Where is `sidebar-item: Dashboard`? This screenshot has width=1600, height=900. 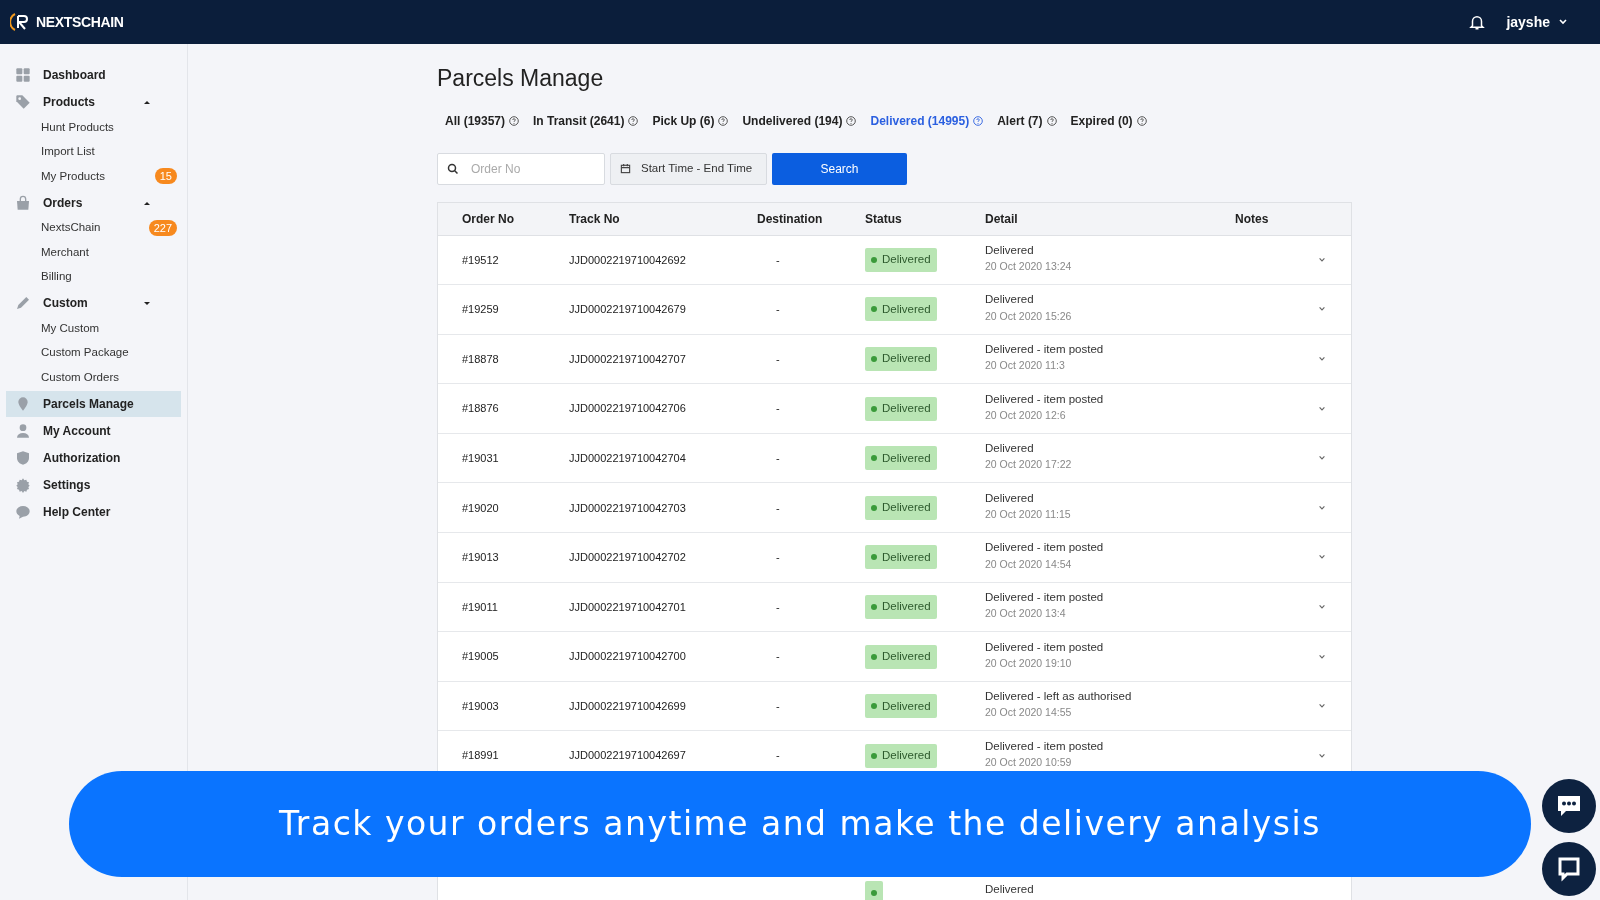 sidebar-item: Dashboard is located at coordinates (93, 75).